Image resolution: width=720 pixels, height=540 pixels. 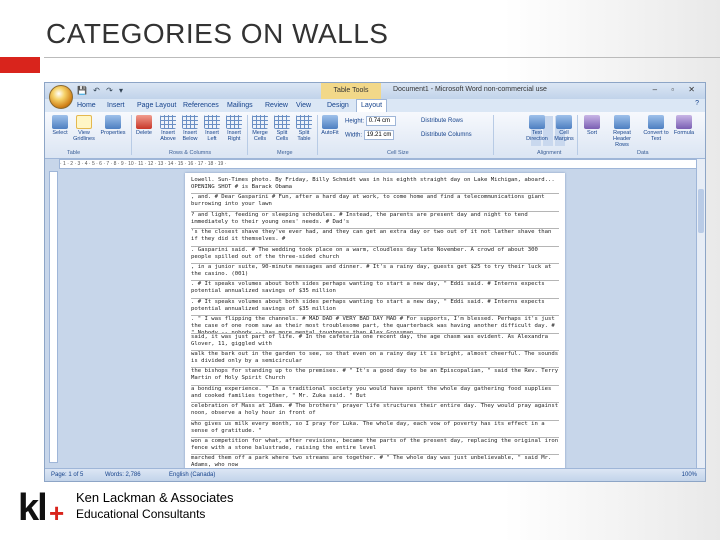 I want to click on tab-page-layout: Page Layout, so click(x=156, y=106).